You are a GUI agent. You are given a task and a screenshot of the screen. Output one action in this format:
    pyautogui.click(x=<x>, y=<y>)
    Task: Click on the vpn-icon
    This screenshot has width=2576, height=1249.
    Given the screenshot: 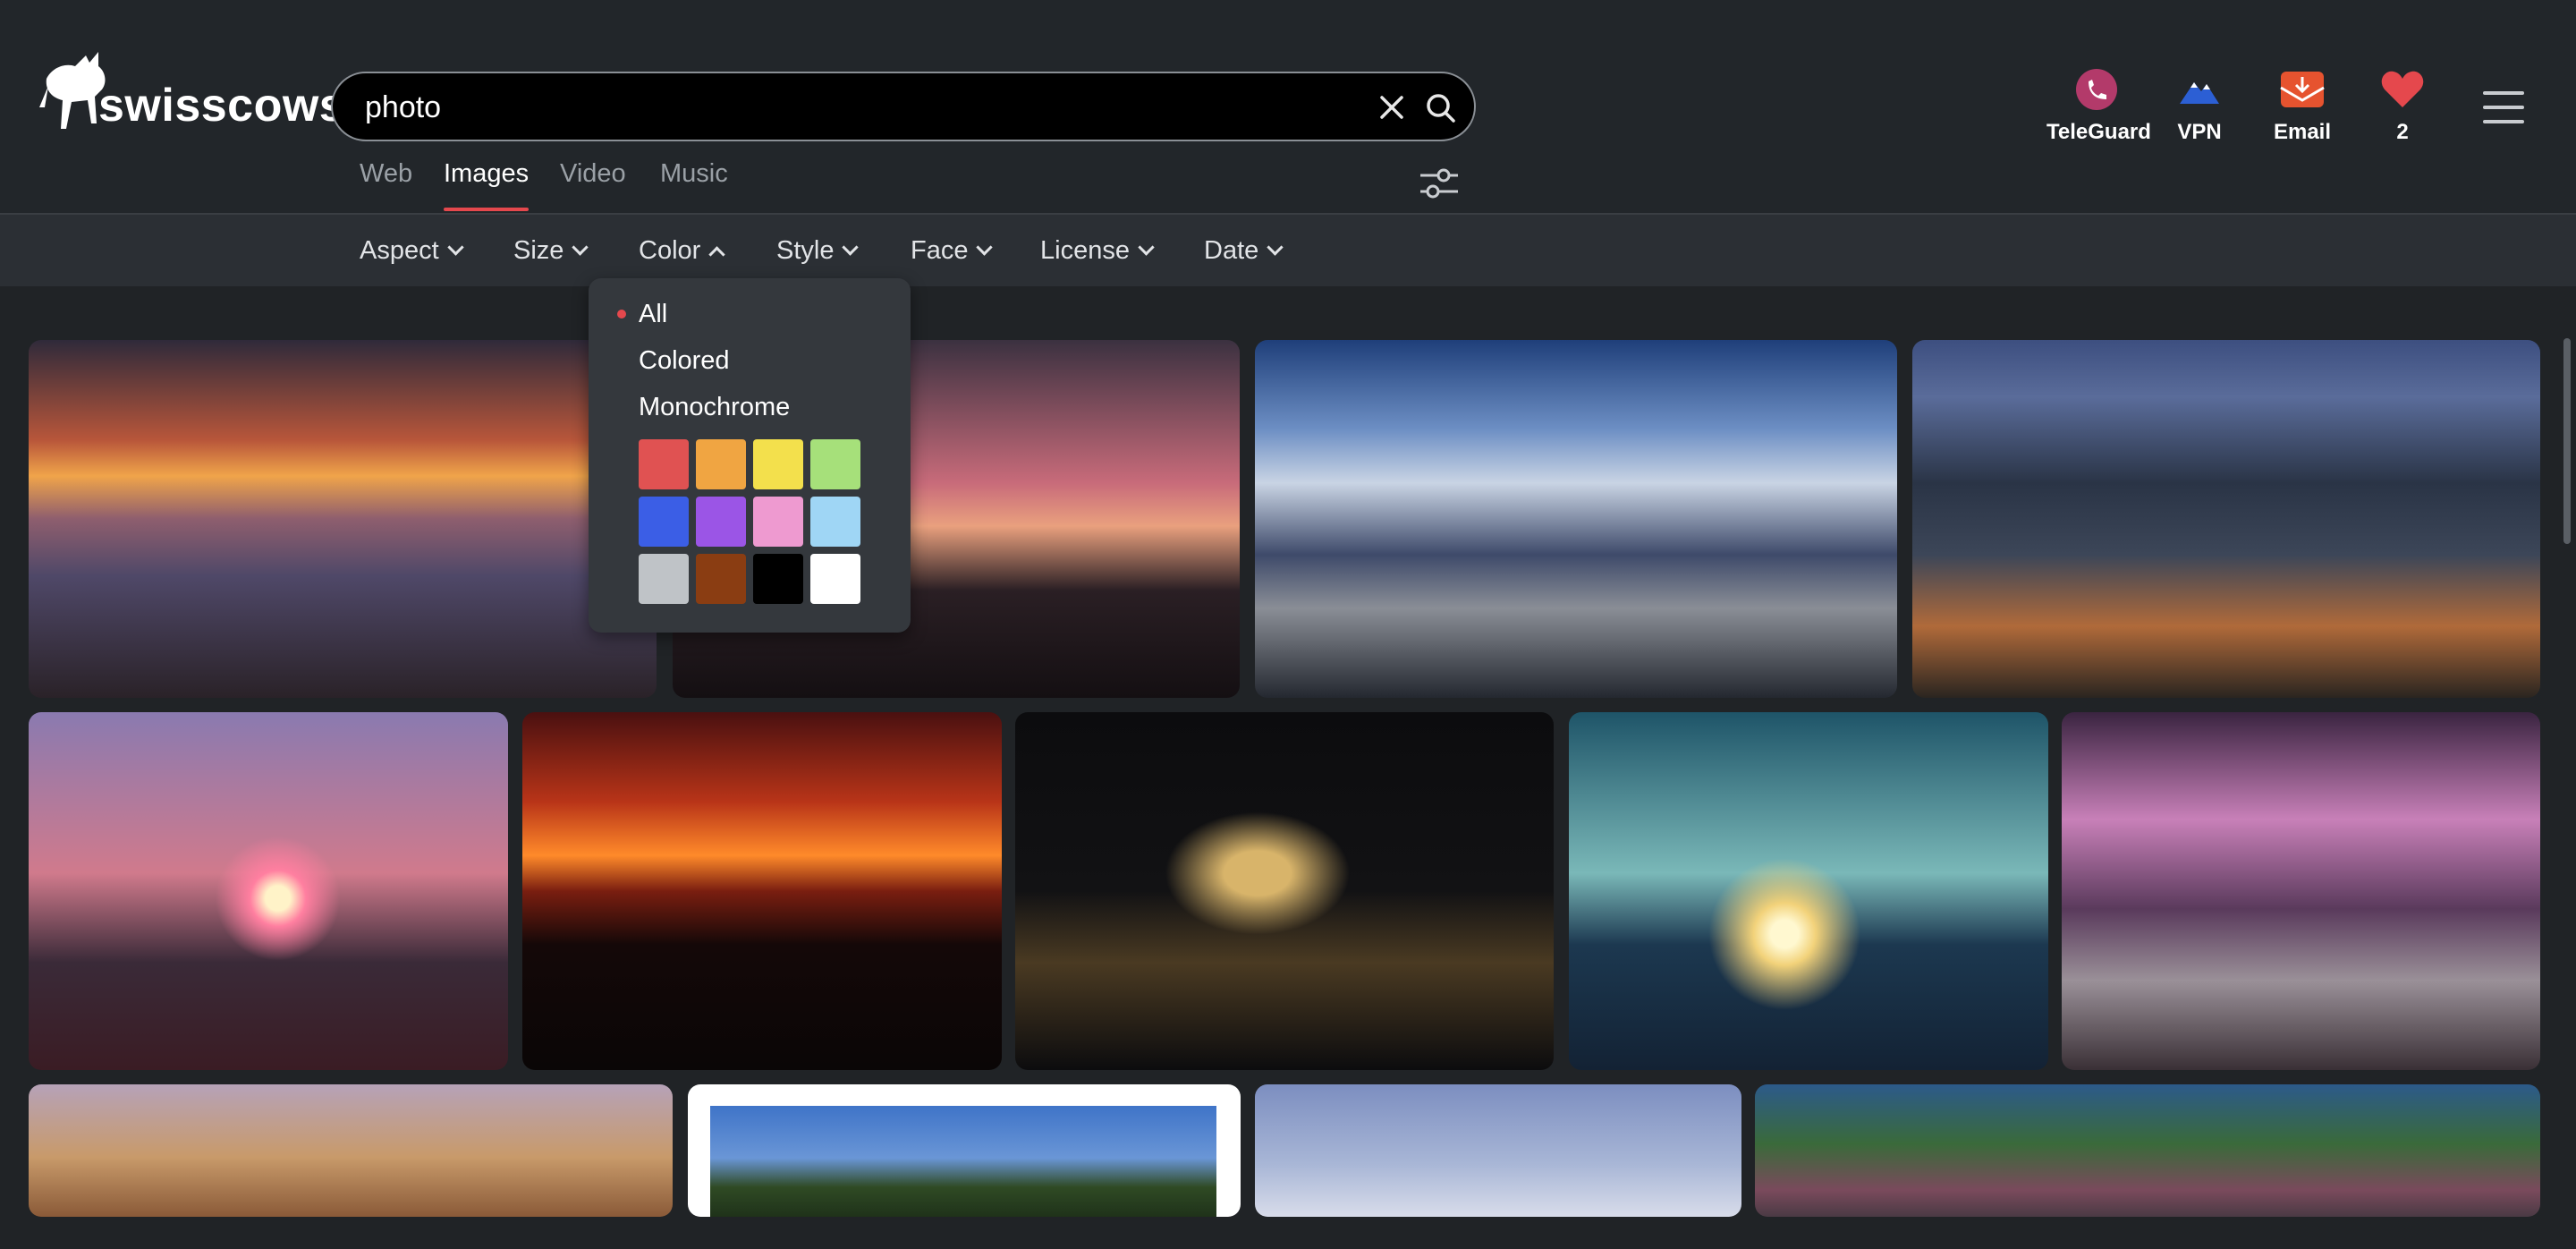 What is the action you would take?
    pyautogui.click(x=2199, y=89)
    